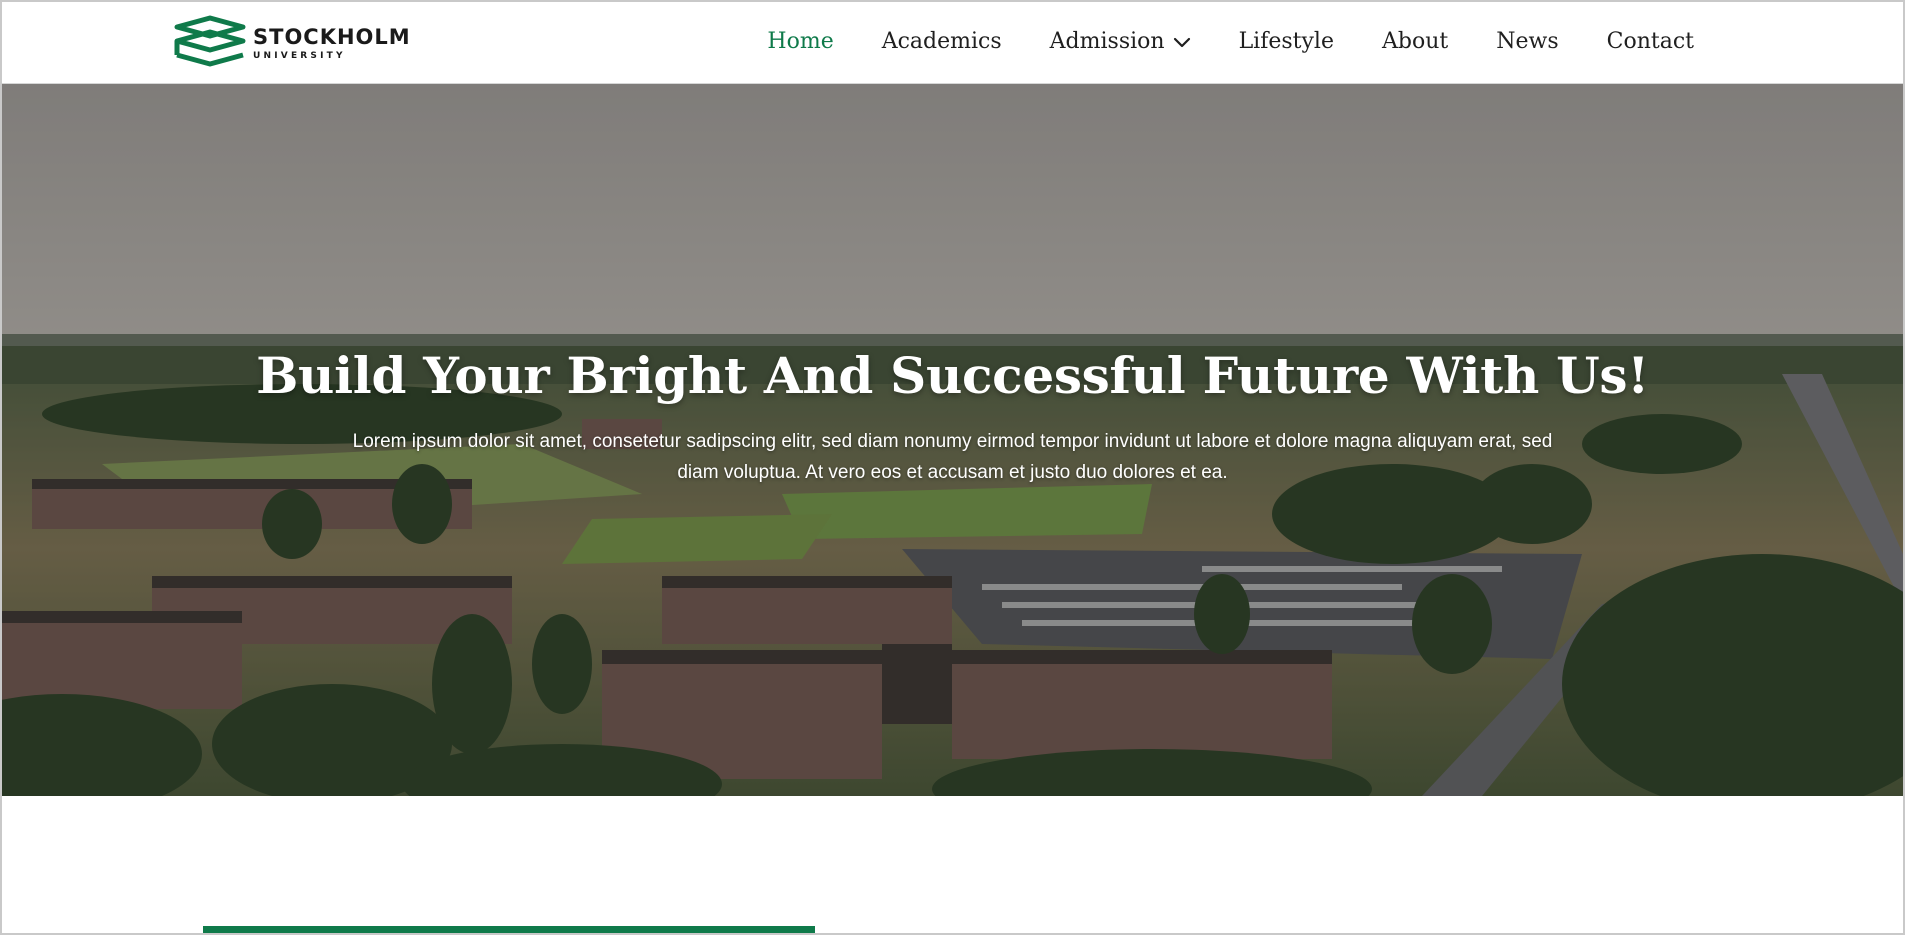  I want to click on nav-home: Home, so click(800, 41).